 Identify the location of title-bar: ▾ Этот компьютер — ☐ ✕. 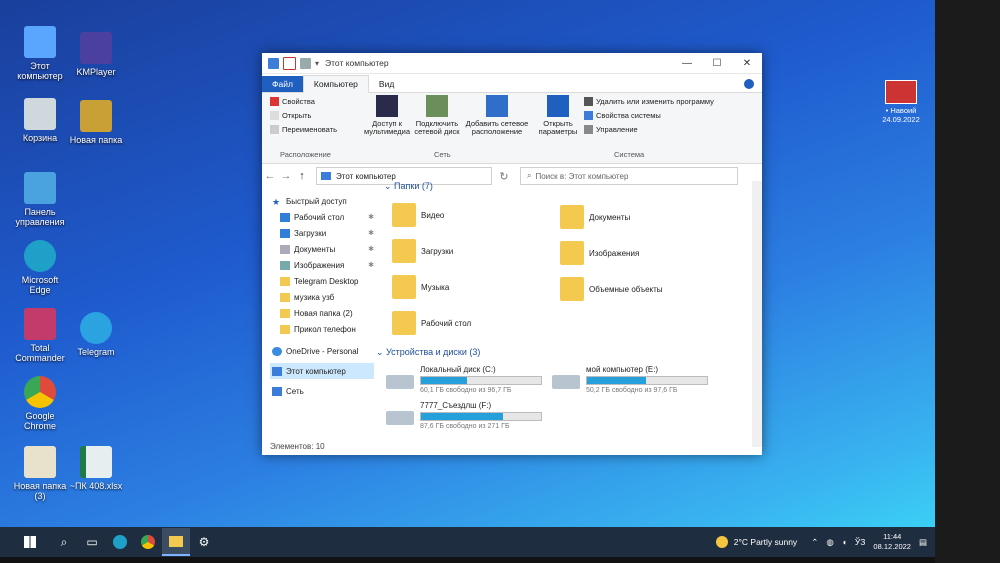
(512, 63).